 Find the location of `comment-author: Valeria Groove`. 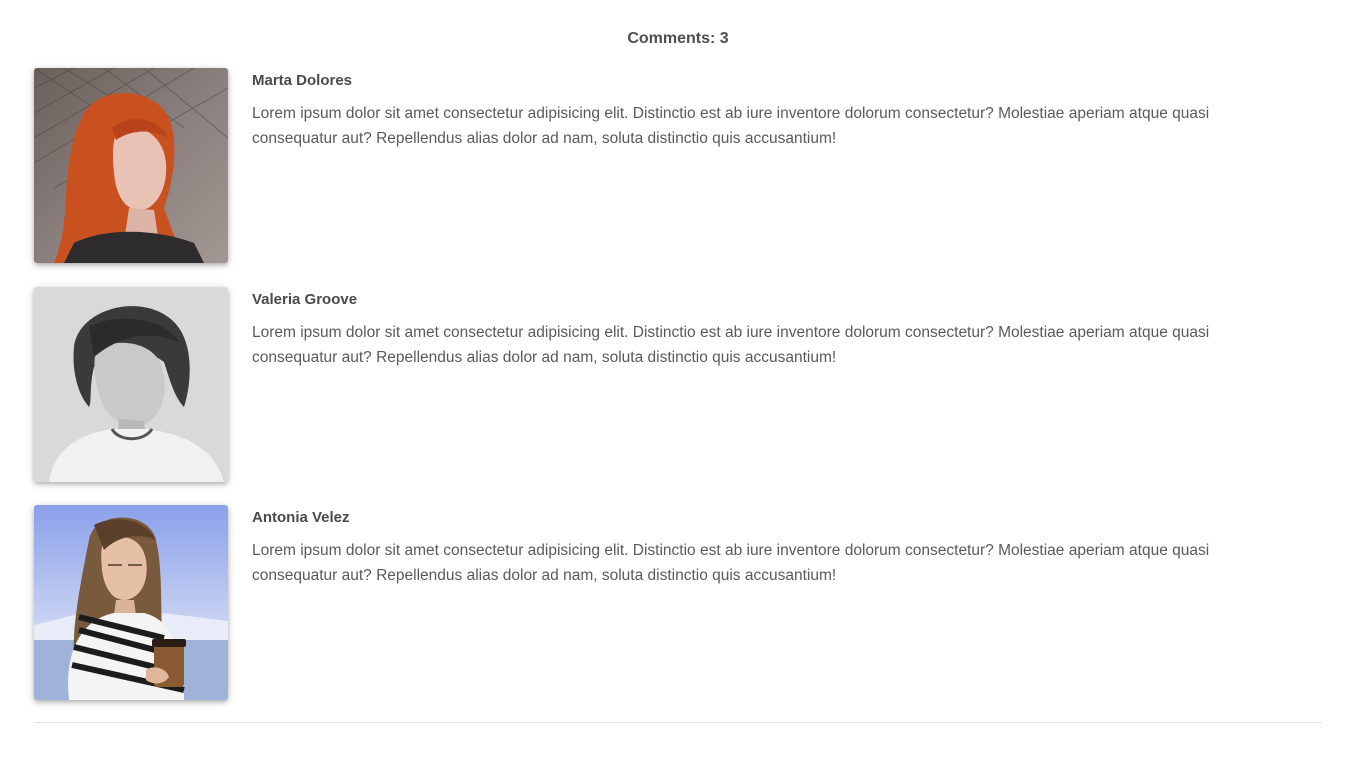

comment-author: Valeria Groove is located at coordinates (772, 300).